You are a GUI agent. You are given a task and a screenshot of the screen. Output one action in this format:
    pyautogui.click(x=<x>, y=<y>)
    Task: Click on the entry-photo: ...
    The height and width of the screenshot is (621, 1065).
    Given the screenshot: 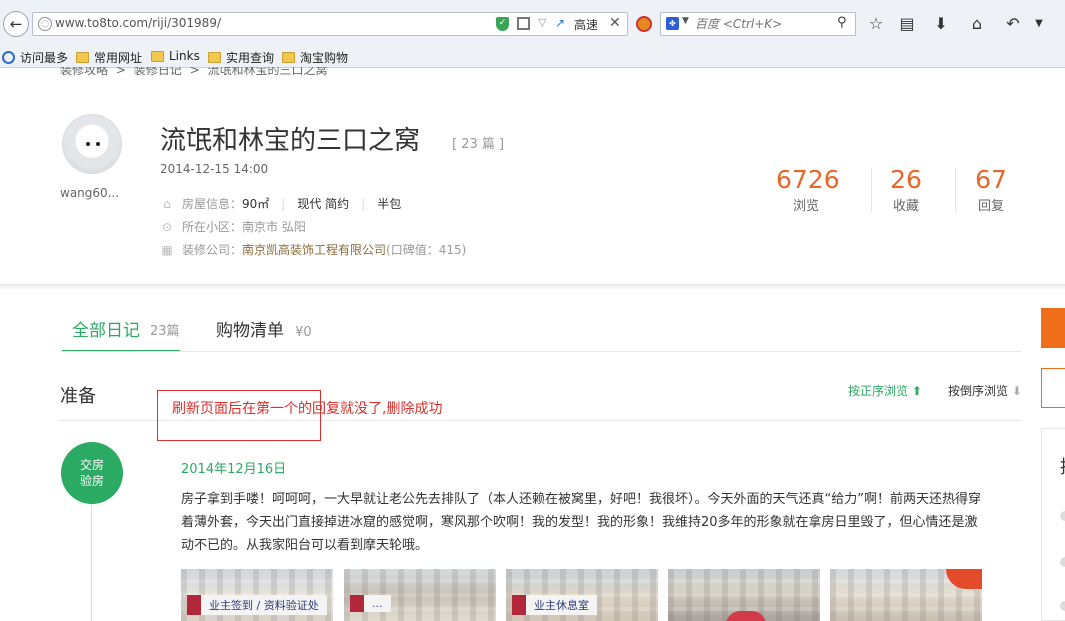 What is the action you would take?
    pyautogui.click(x=420, y=595)
    